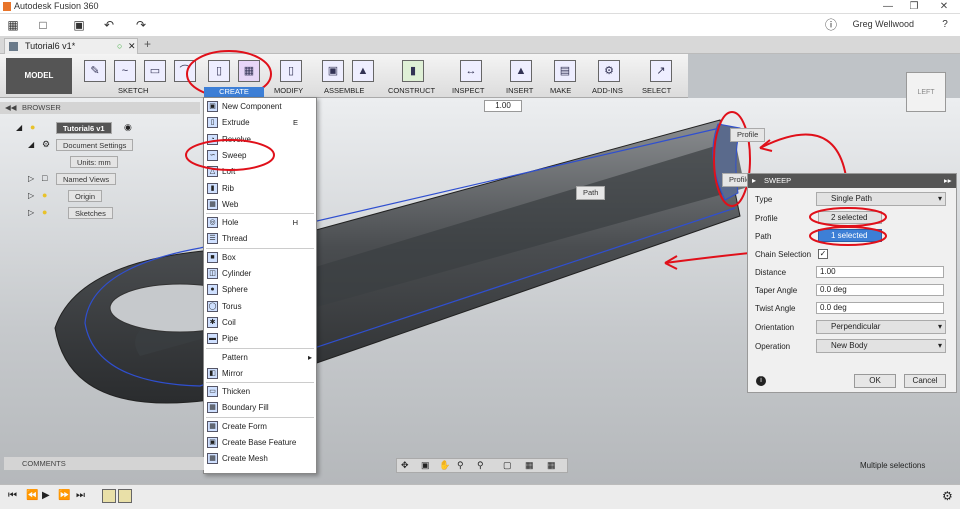 The image size is (960, 509). I want to click on help-question-icon: ?, so click(945, 25).